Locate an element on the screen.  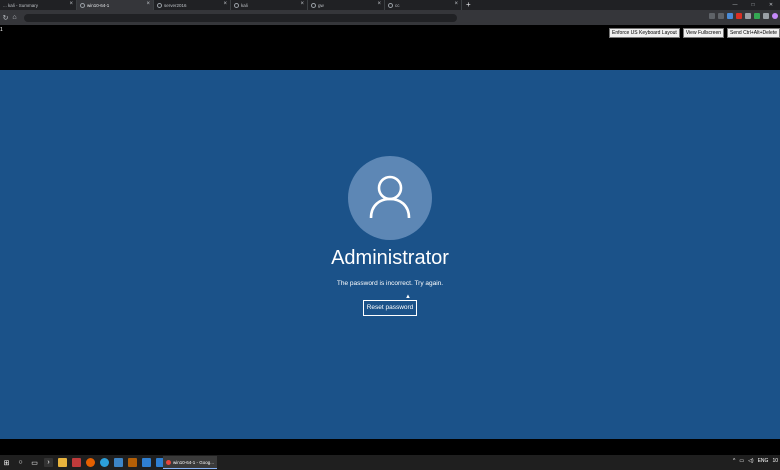
start-icon: ⊞ is located at coordinates (6, 462).